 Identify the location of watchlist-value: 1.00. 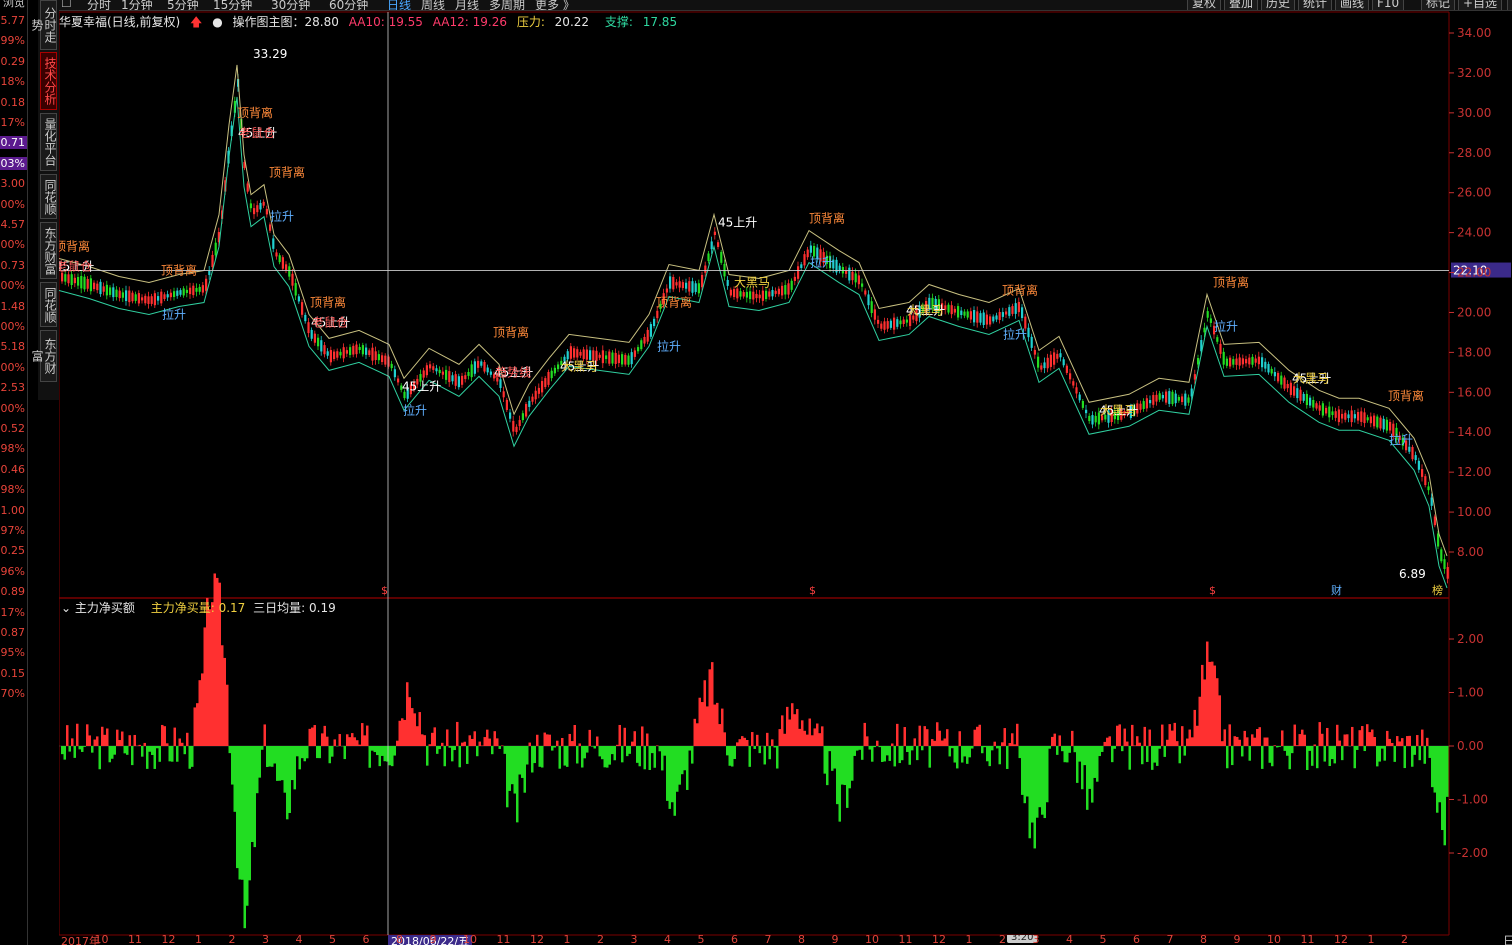
(13, 510).